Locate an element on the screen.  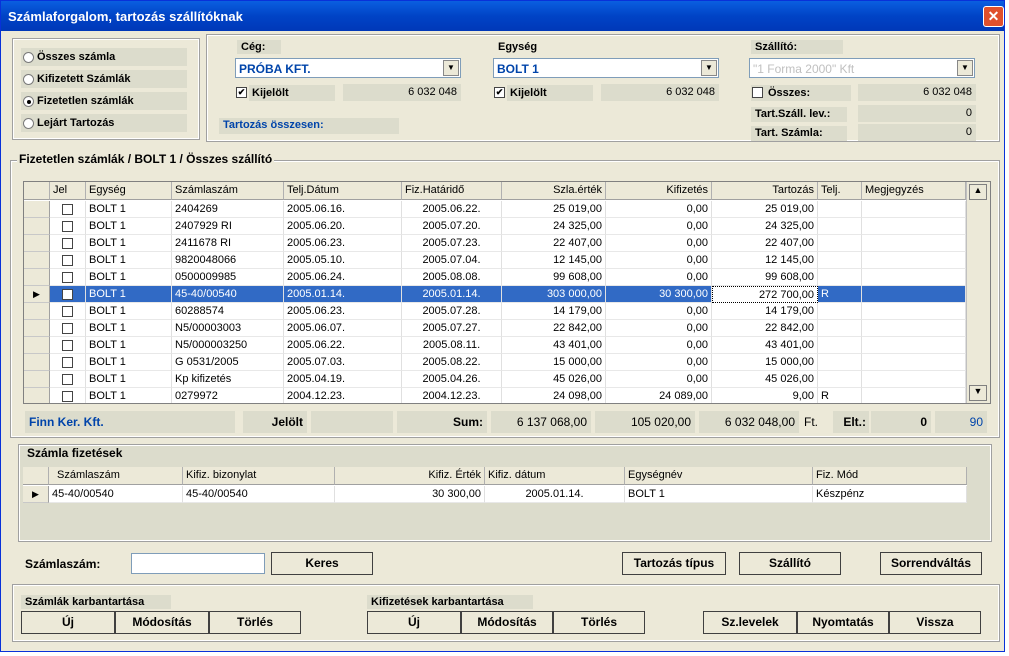
szallito-button: Szállító is located at coordinates (790, 563).